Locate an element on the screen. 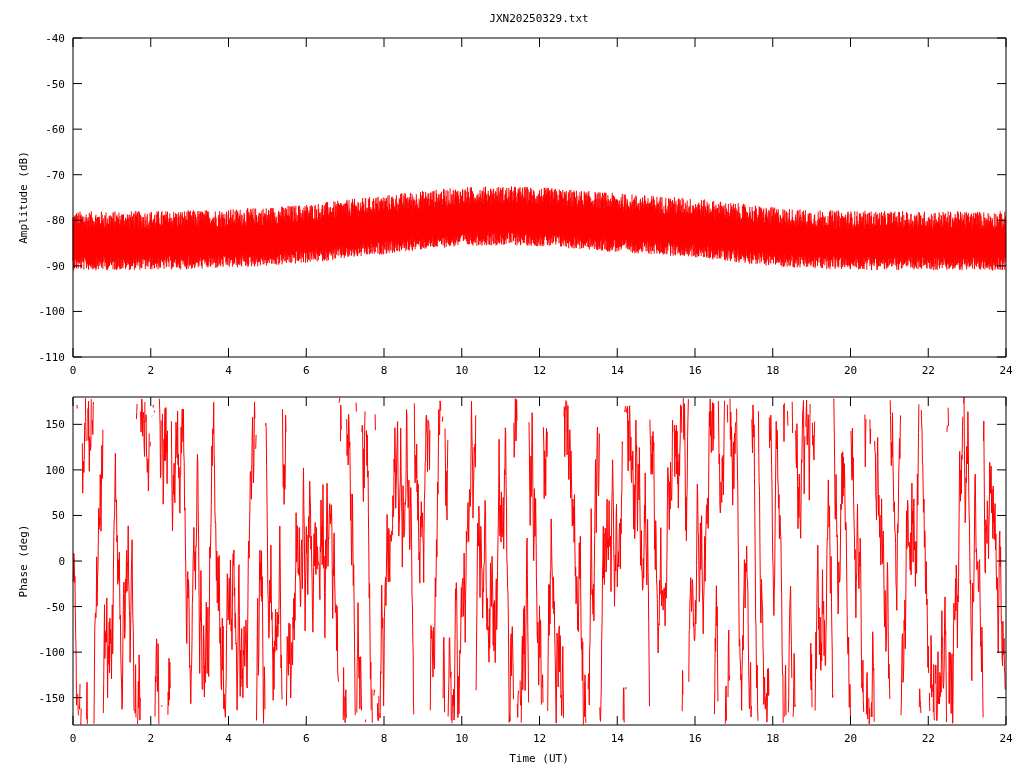 The image size is (1024, 768). axis-tick-label: -150 is located at coordinates (51, 698).